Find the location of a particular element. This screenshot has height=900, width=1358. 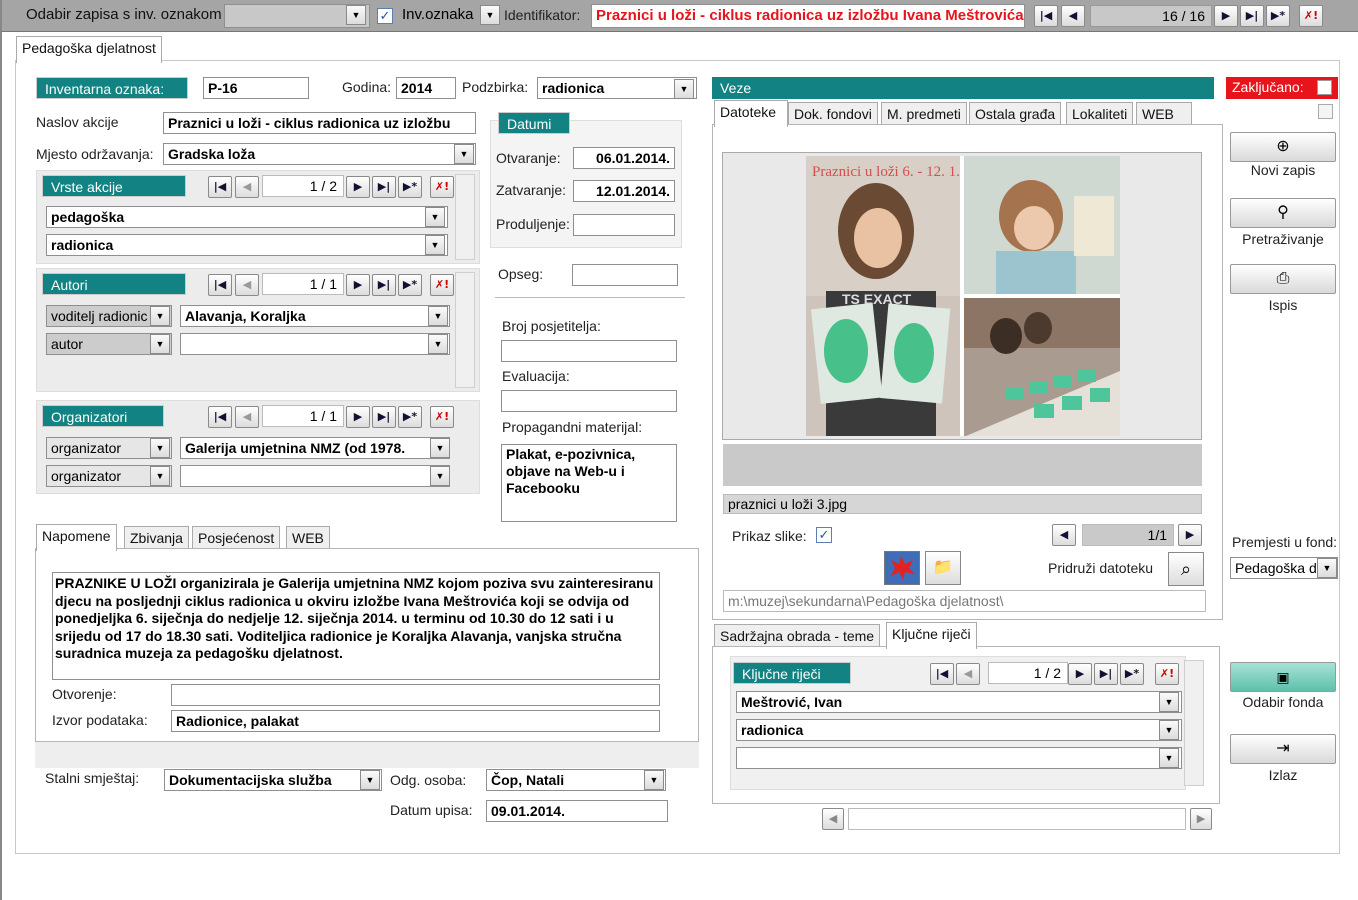

vrste-next-button: ▶ is located at coordinates (358, 187).